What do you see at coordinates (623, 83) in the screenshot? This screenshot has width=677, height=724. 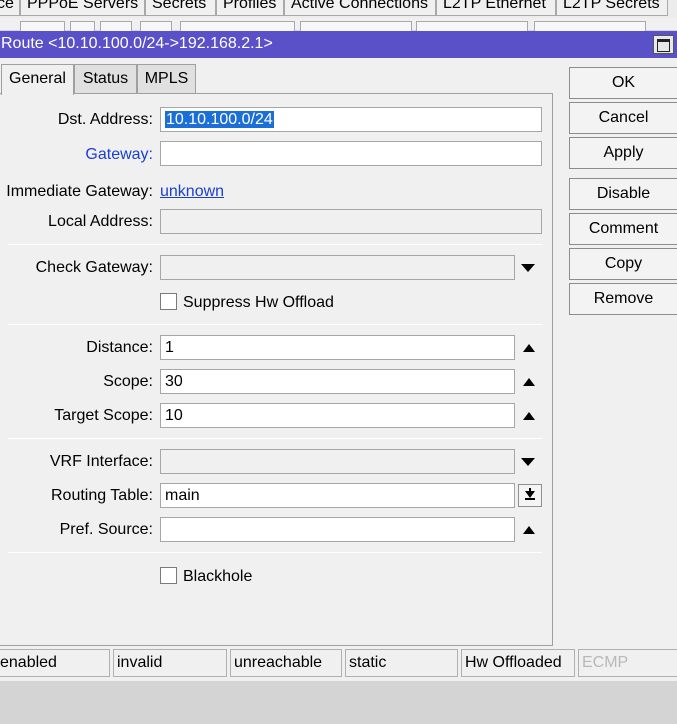 I see `ok-button: OK` at bounding box center [623, 83].